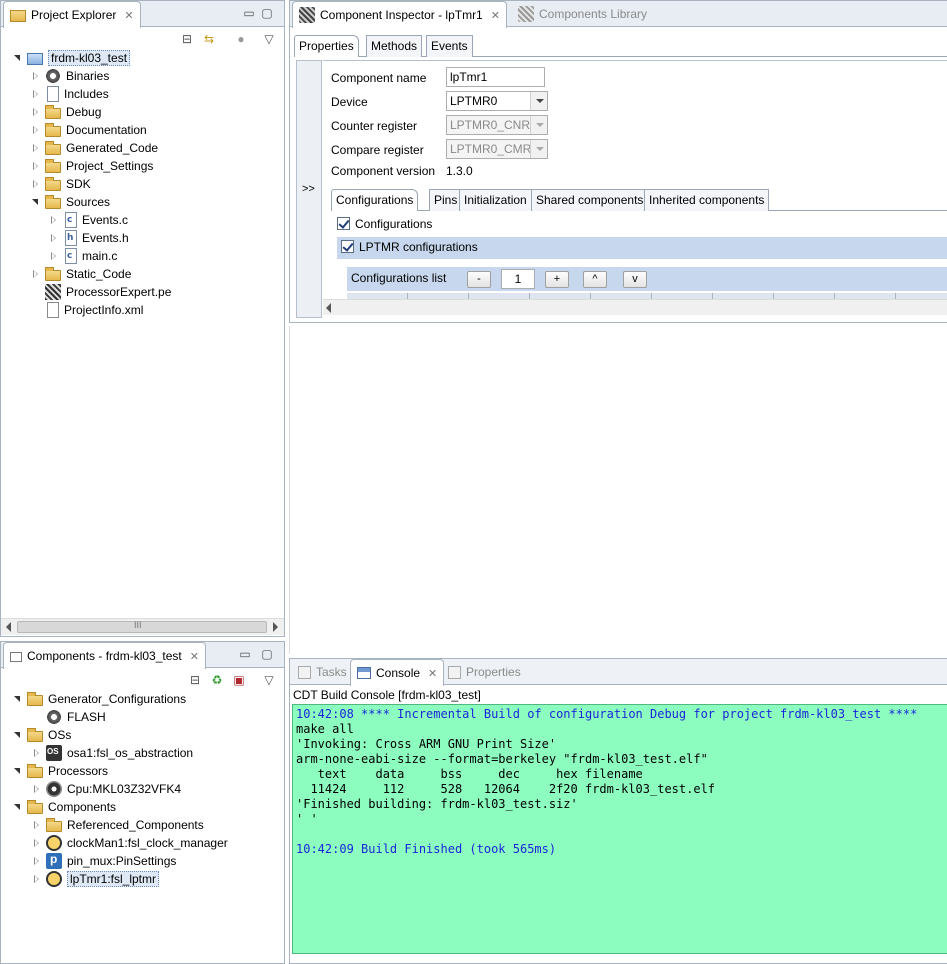  Describe the element at coordinates (241, 39) in the screenshot. I see `filter-icon: ●` at that location.